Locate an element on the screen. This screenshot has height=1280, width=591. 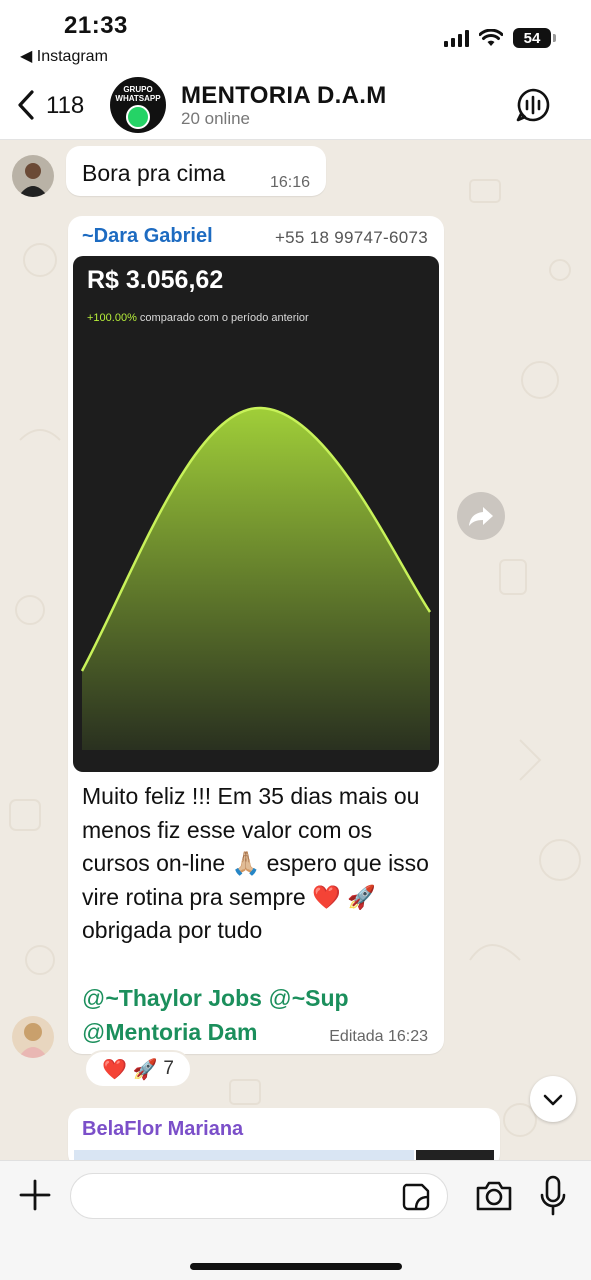
image-delta-text: comparado com o período anterior is located at coordinates (224, 318).